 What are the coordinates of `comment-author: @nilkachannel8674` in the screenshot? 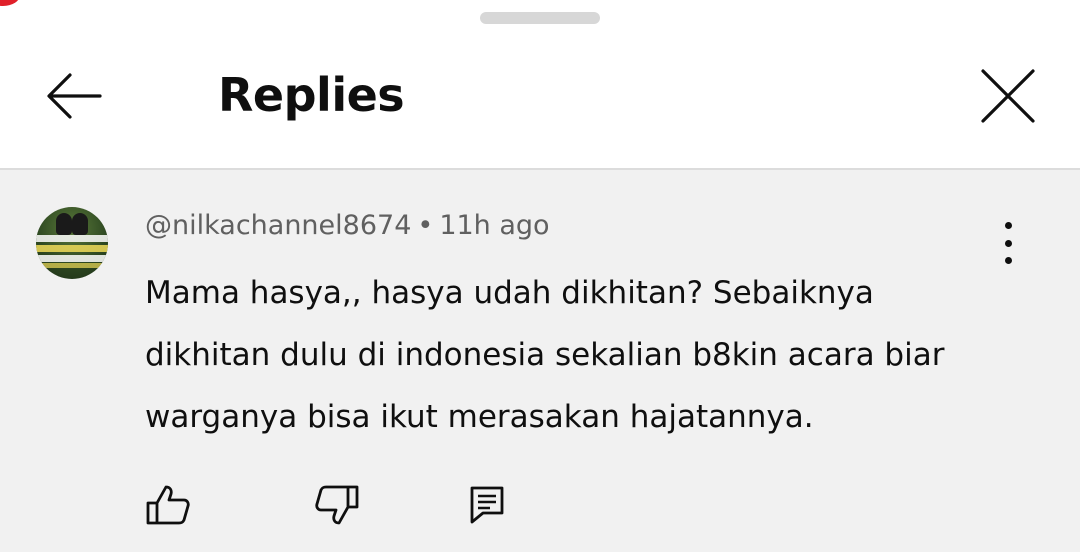 It's located at (278, 225).